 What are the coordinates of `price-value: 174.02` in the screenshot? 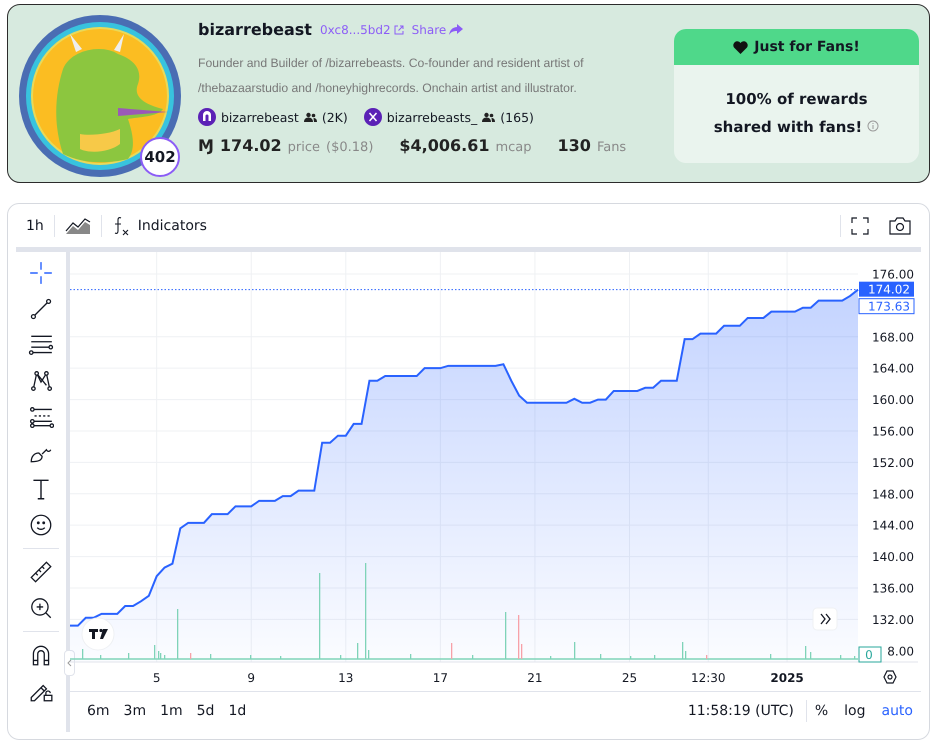 It's located at (251, 145).